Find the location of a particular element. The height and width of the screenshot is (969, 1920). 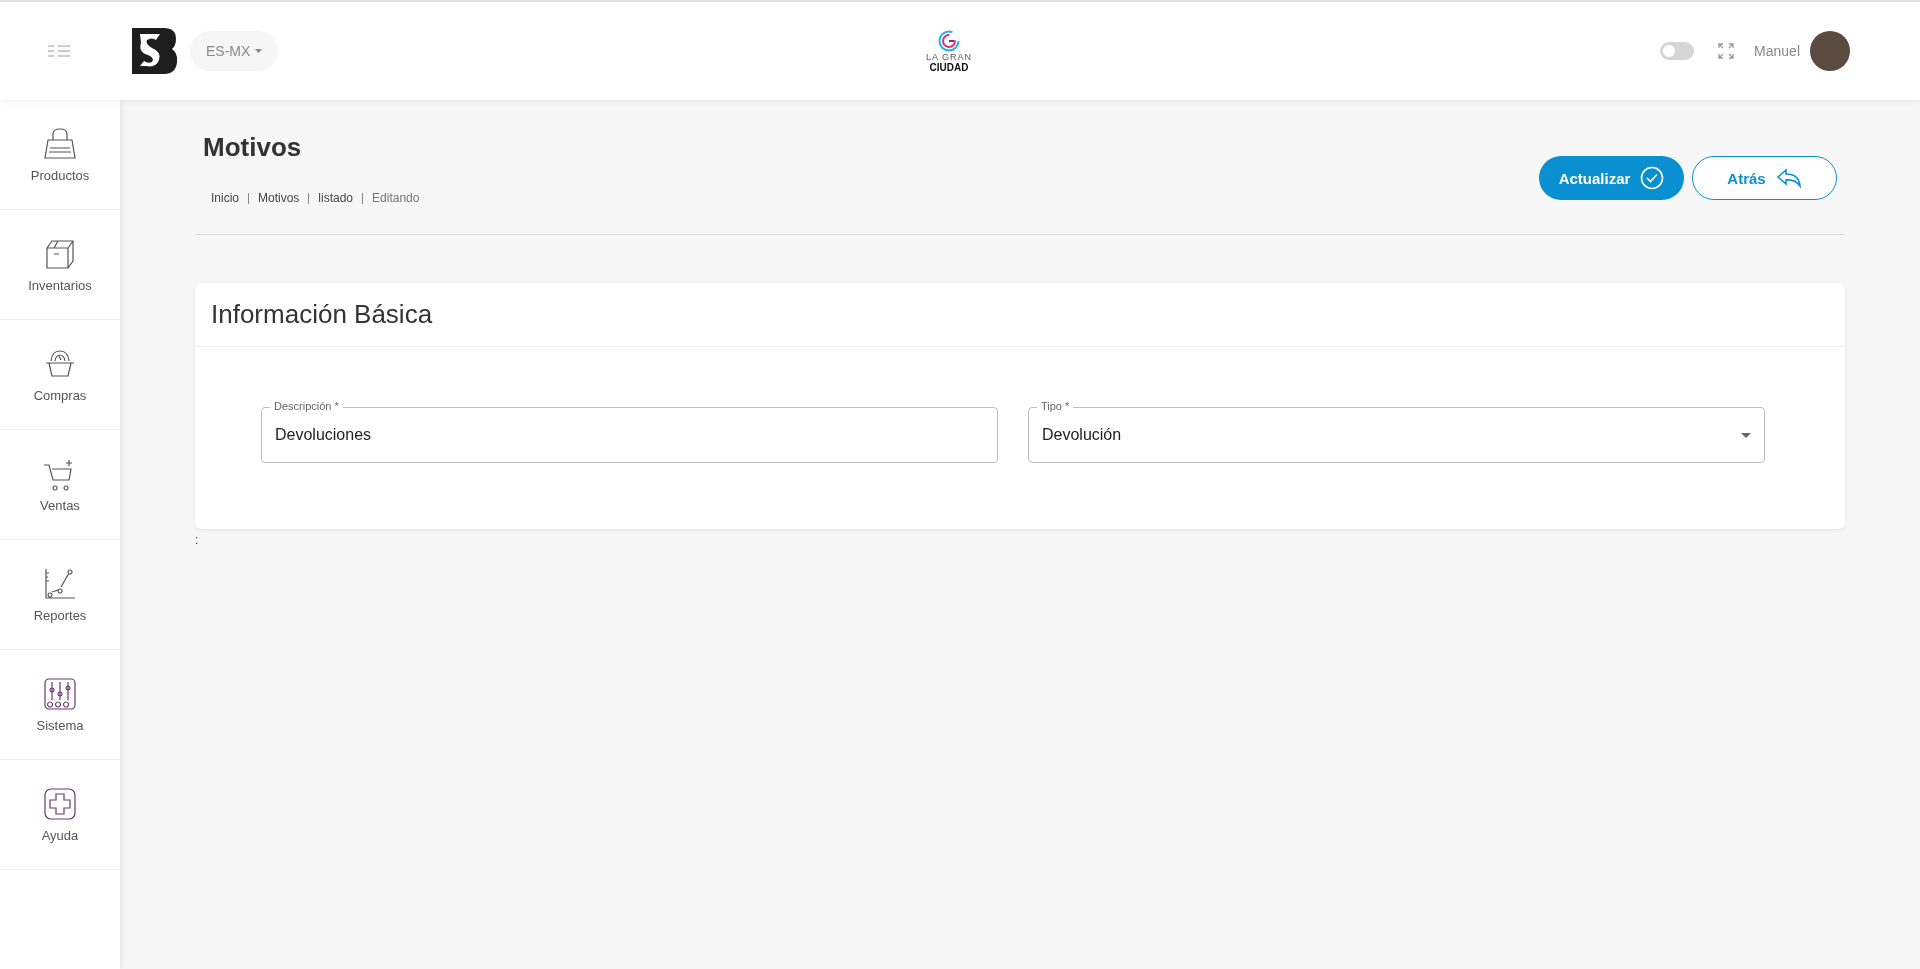

update-button: Actualizar is located at coordinates (1611, 178).